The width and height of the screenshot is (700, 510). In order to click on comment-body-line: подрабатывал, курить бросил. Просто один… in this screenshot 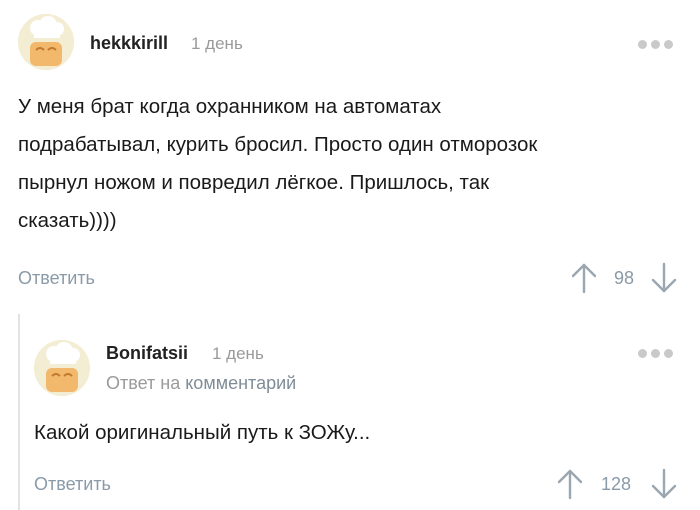, I will do `click(278, 144)`.